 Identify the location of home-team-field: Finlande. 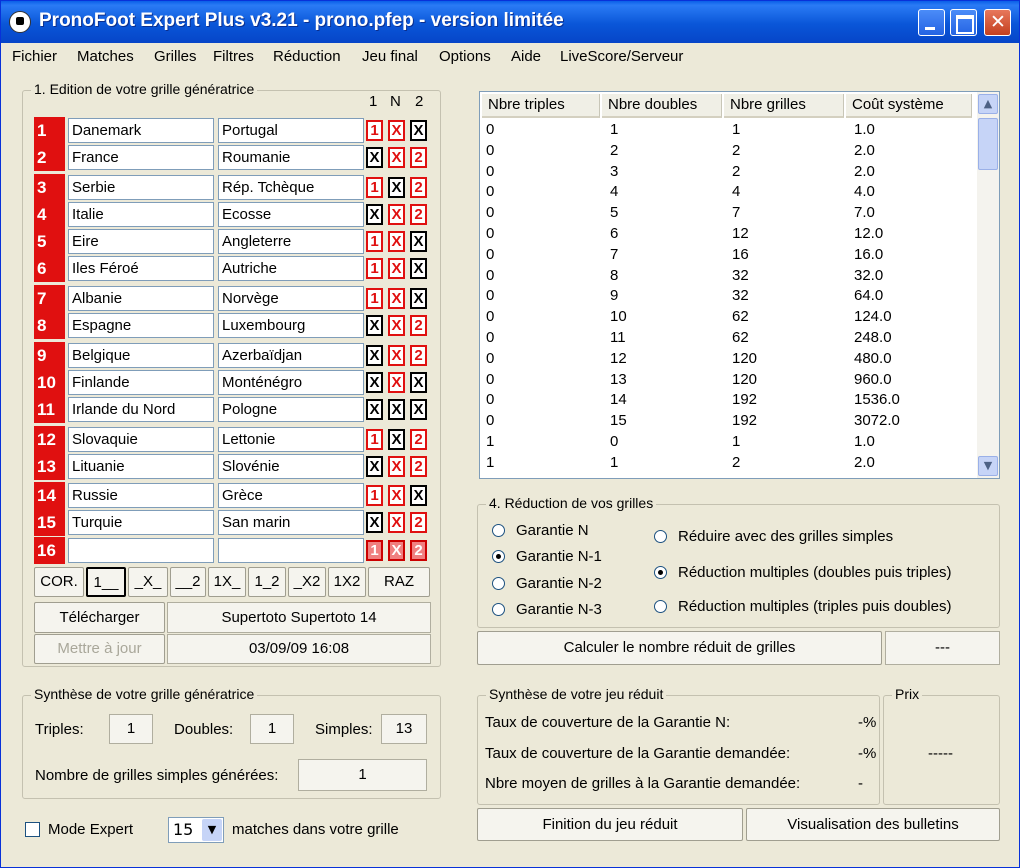
(141, 382).